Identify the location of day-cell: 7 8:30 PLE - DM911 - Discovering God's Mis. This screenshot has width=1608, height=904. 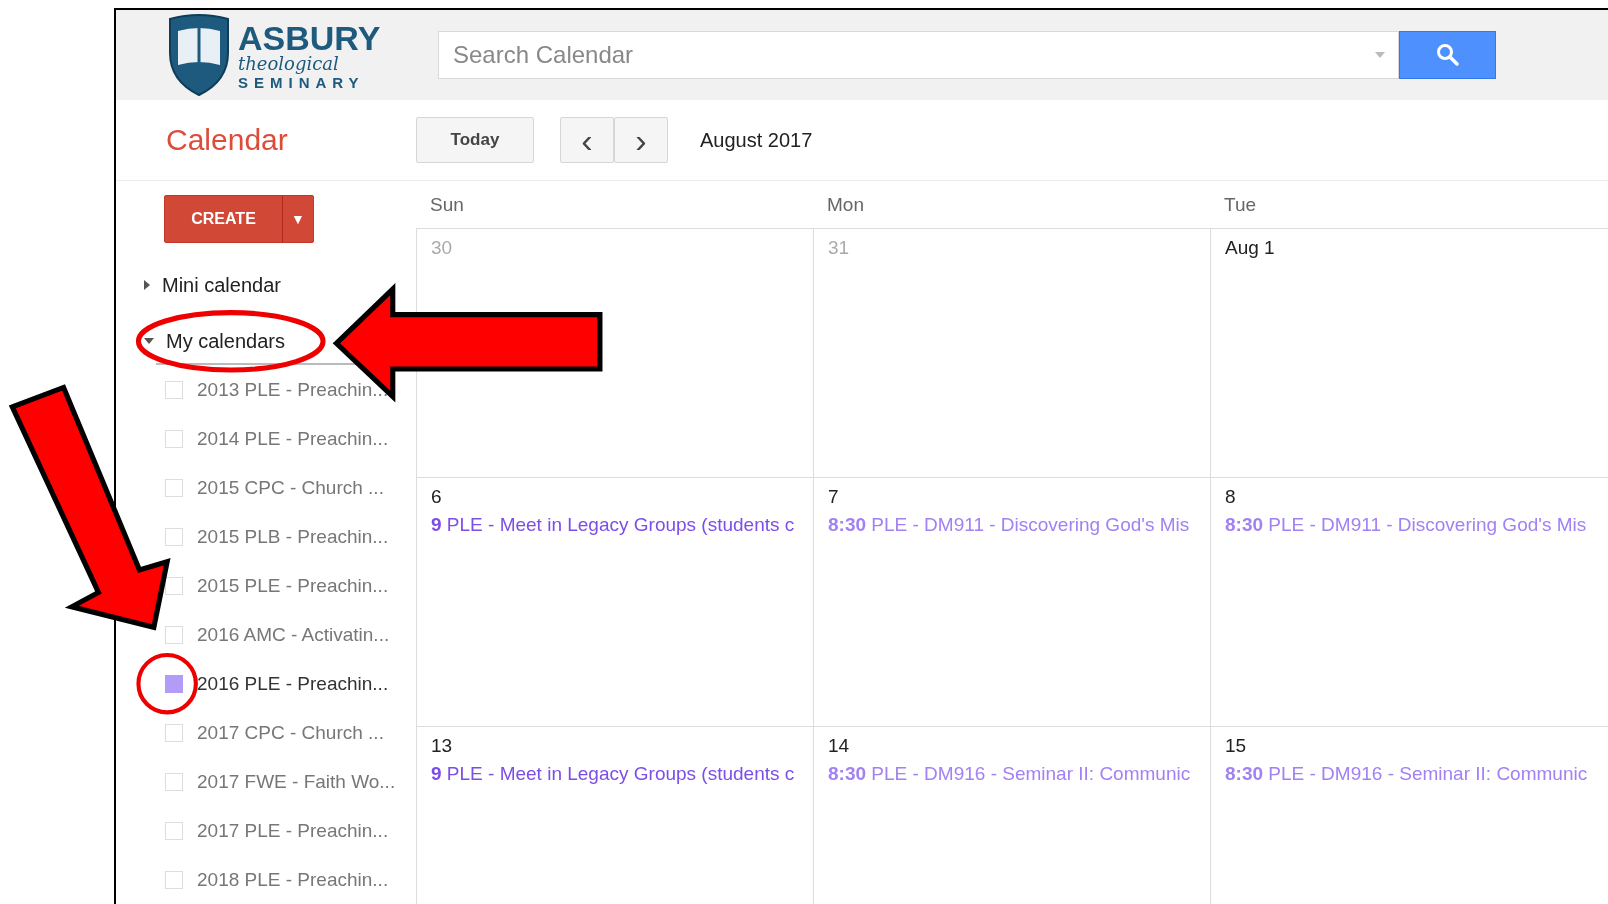
(1011, 602).